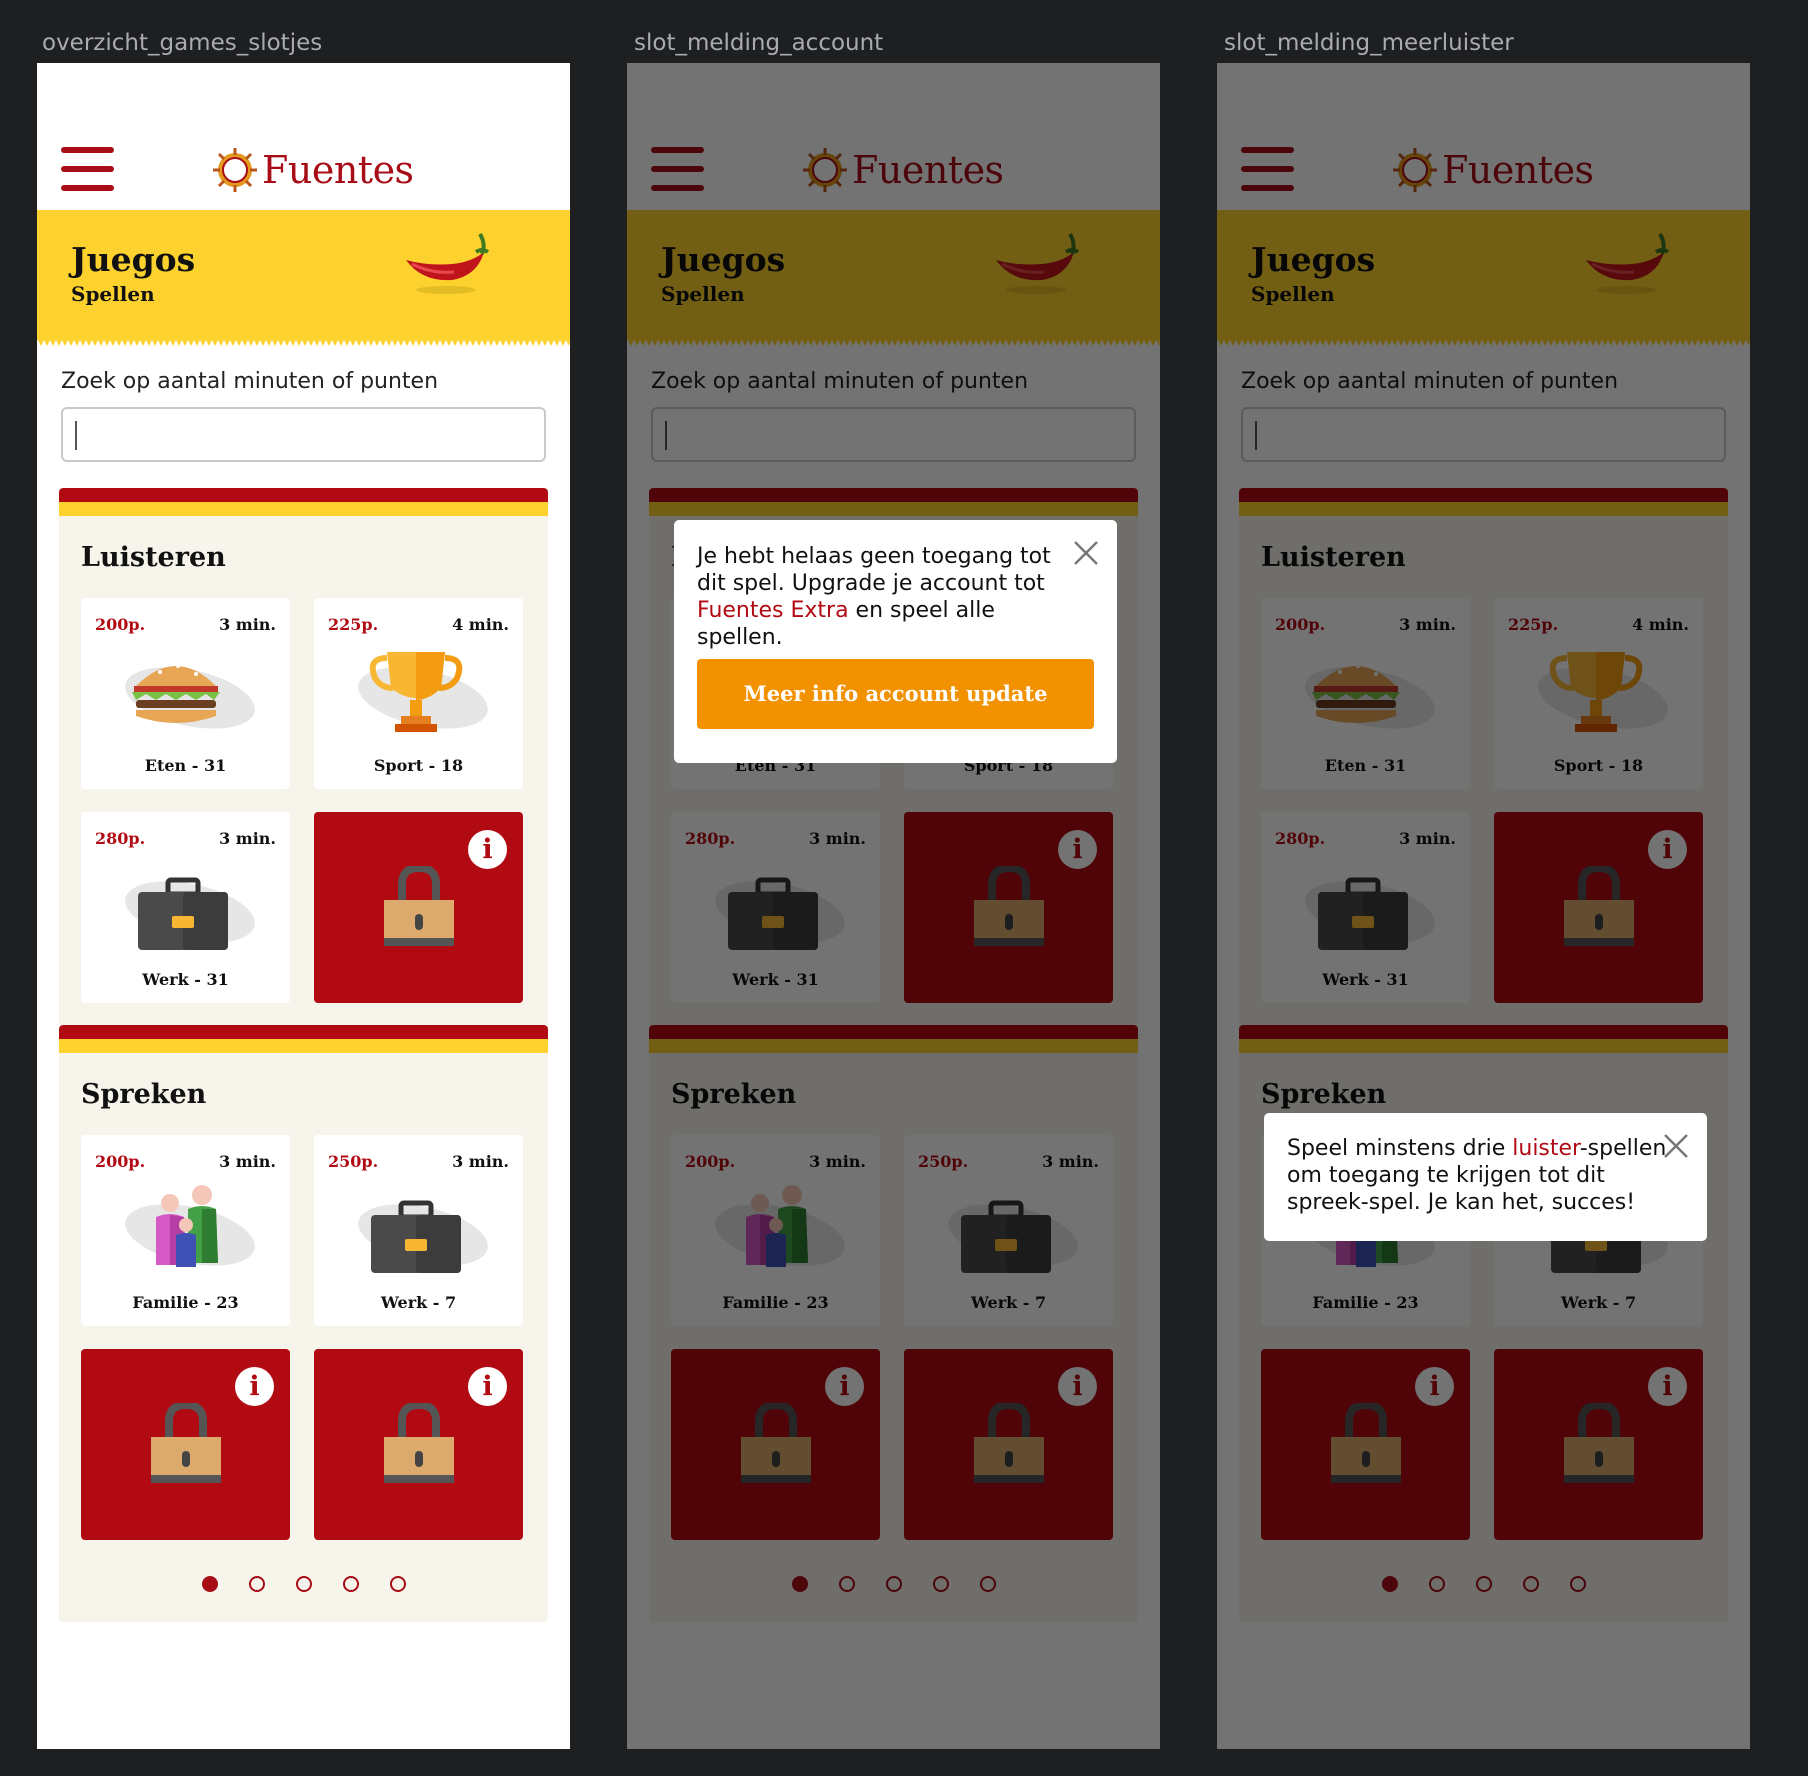  What do you see at coordinates (87, 169) in the screenshot?
I see `menu-icon` at bounding box center [87, 169].